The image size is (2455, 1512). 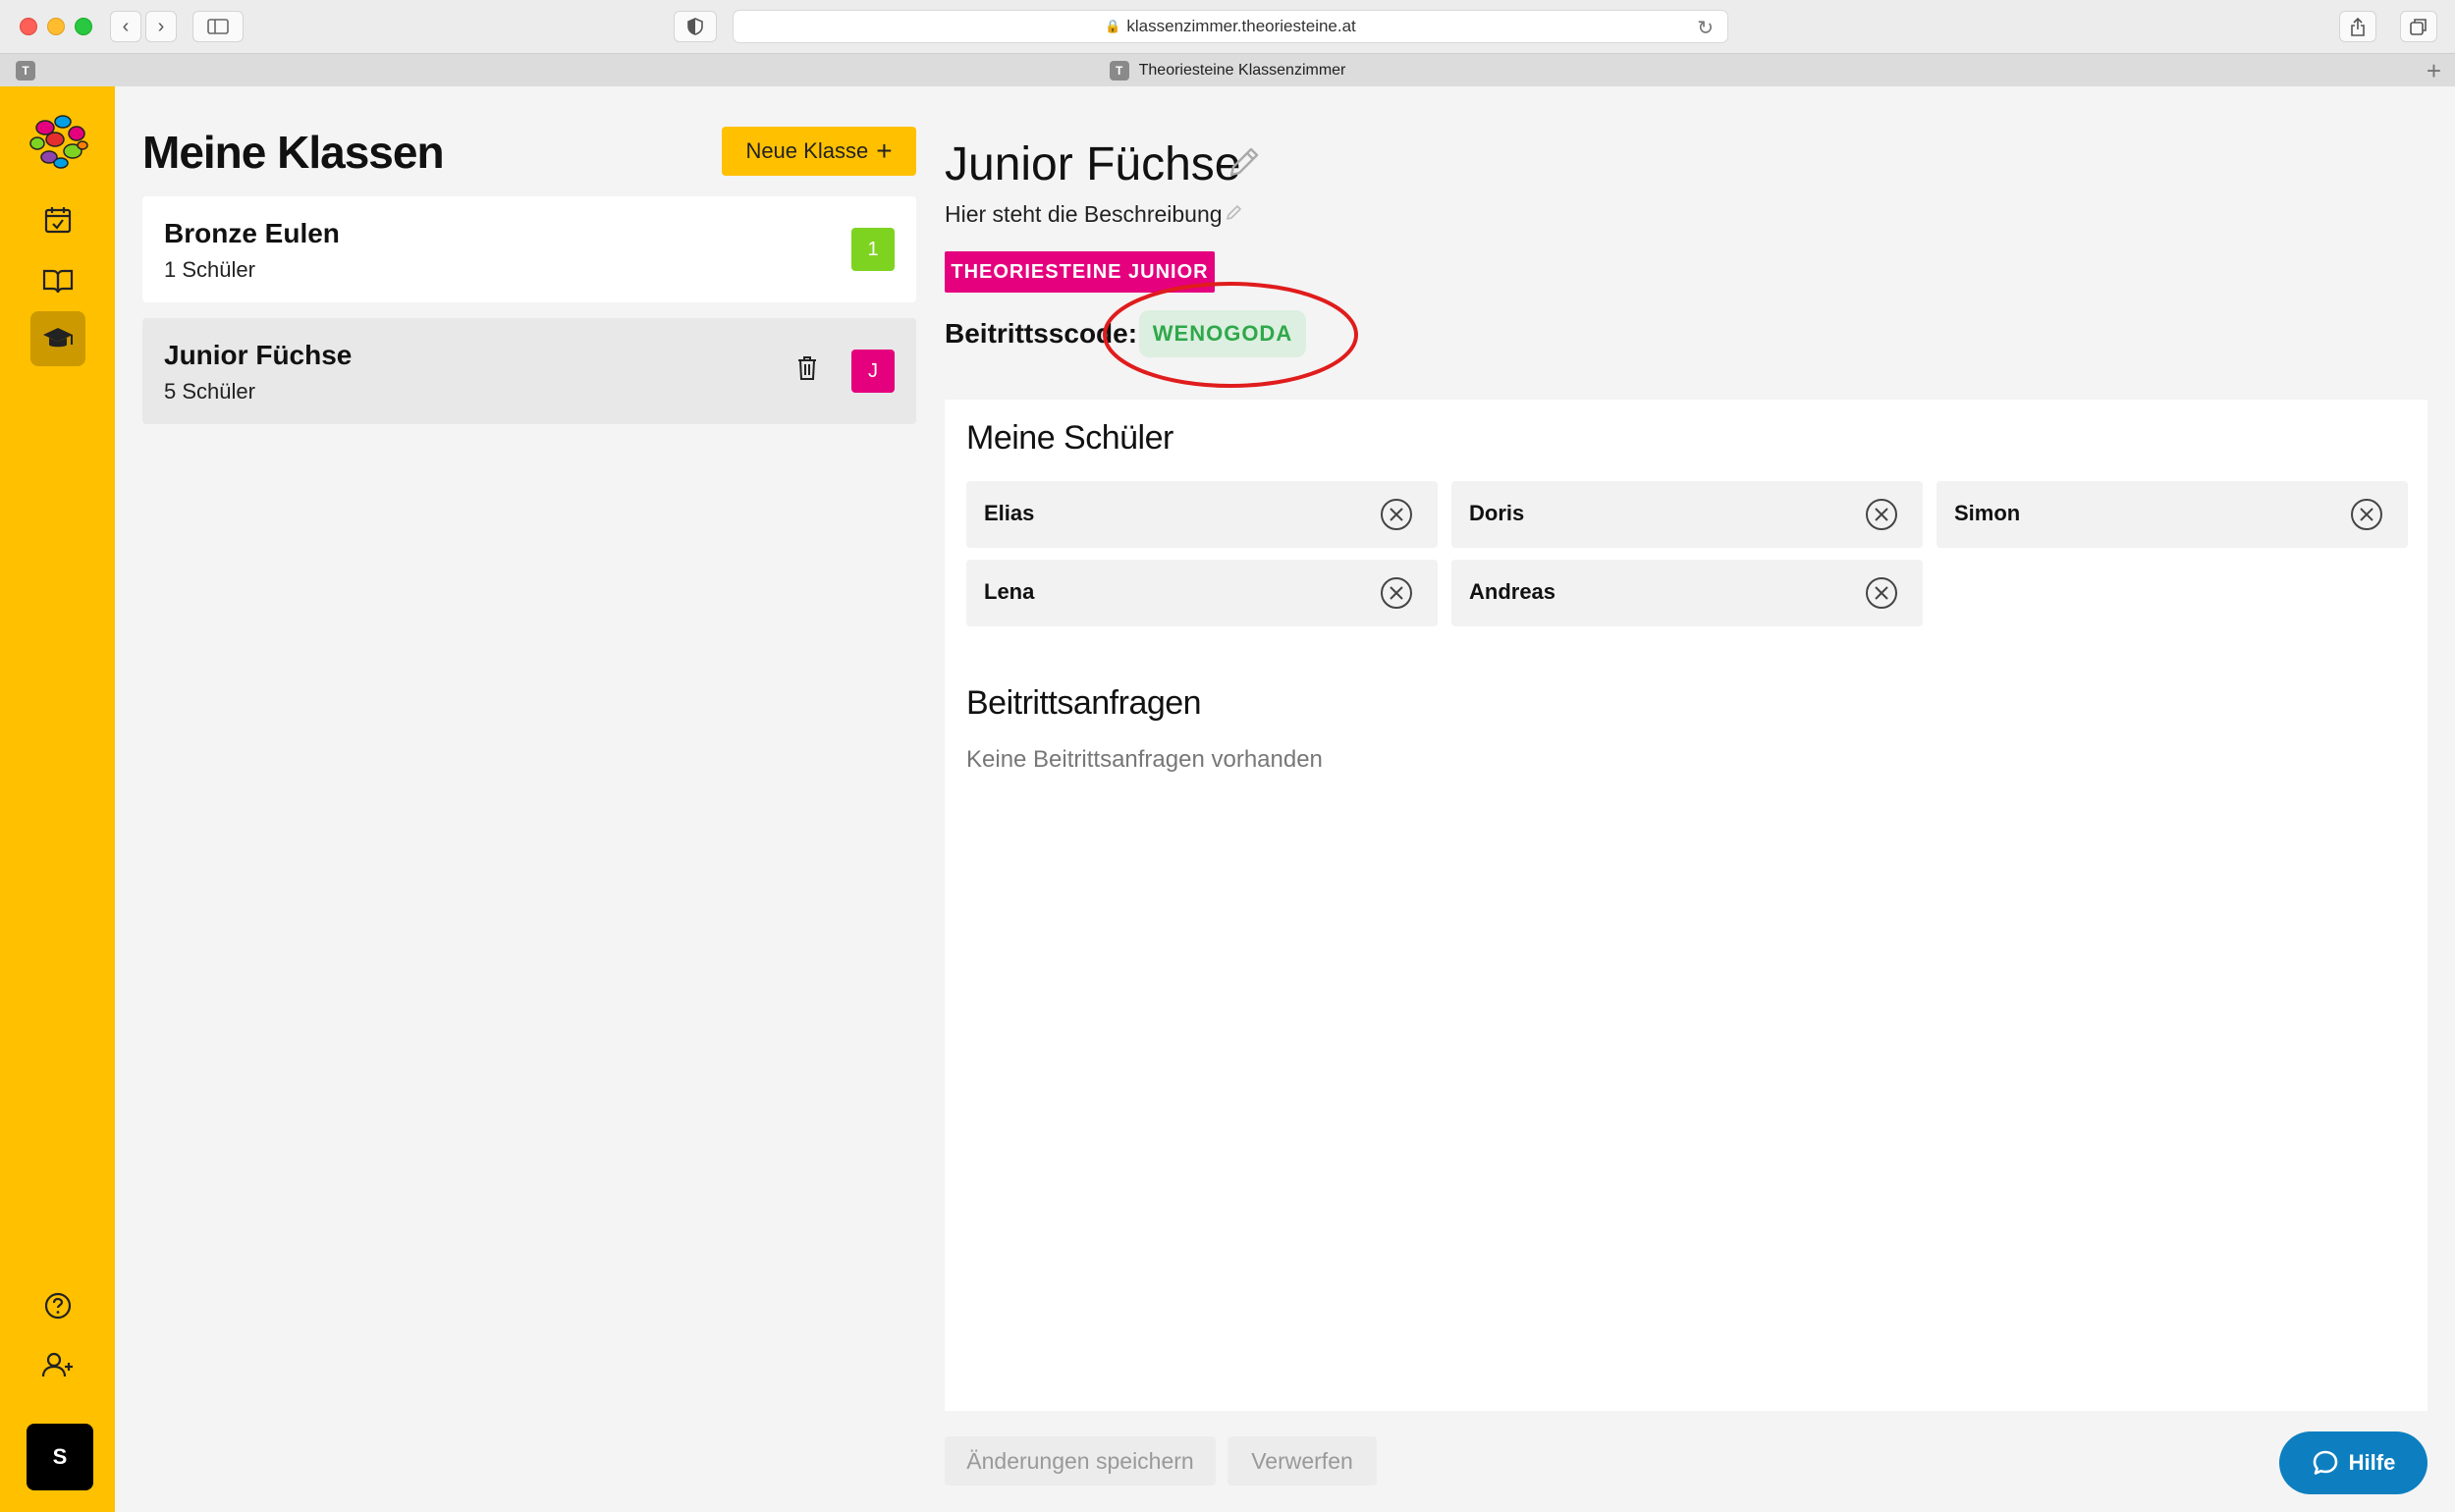 I want to click on help-label: Hilfe, so click(x=2372, y=1463).